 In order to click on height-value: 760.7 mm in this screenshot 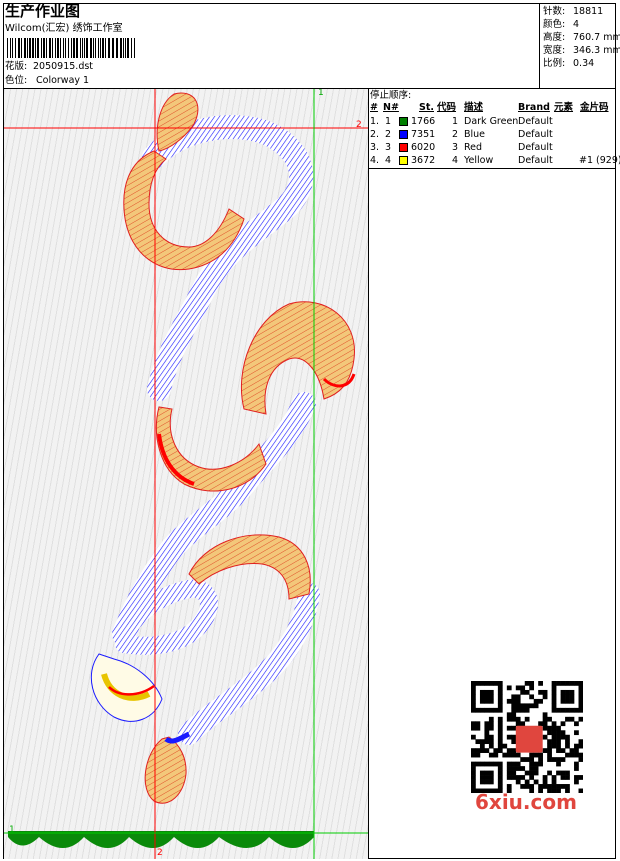, I will do `click(596, 37)`.